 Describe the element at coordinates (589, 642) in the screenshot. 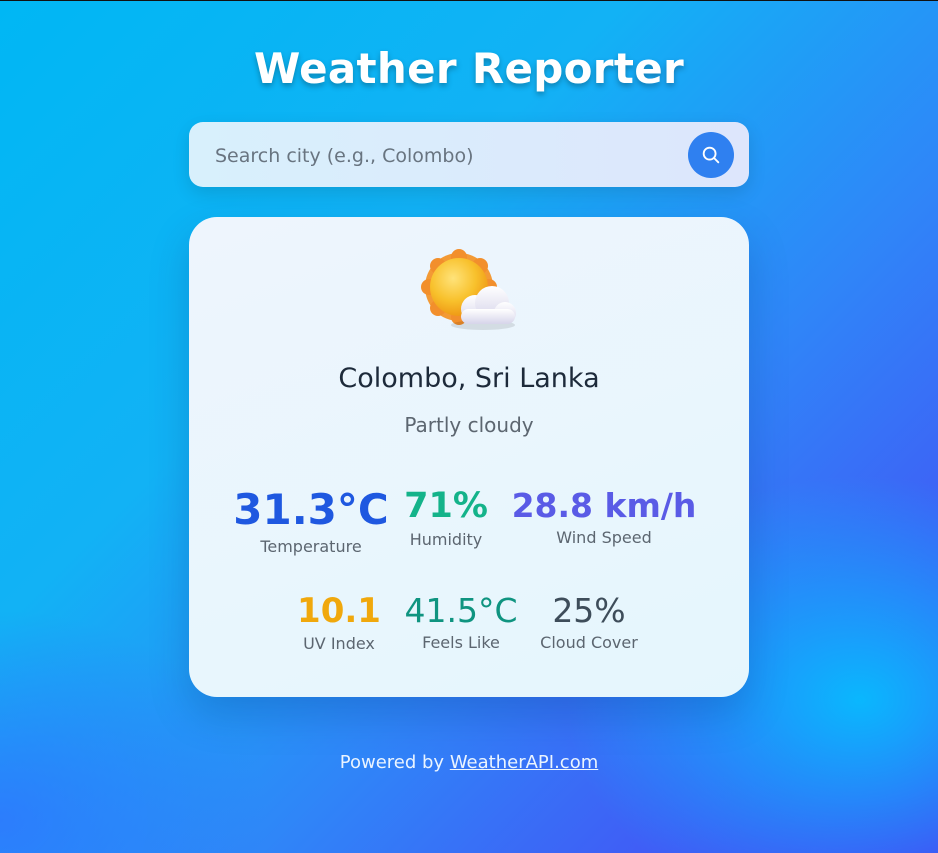

I see `stat-label: Cloud Cover` at that location.